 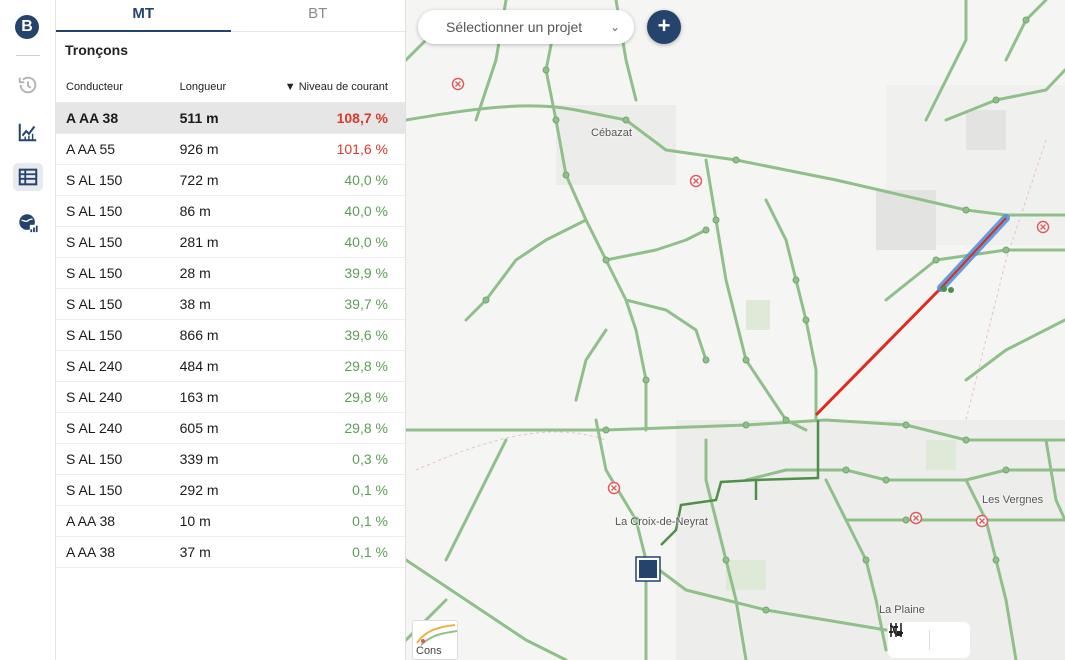 What do you see at coordinates (664, 27) in the screenshot?
I see `add-project-button: +` at bounding box center [664, 27].